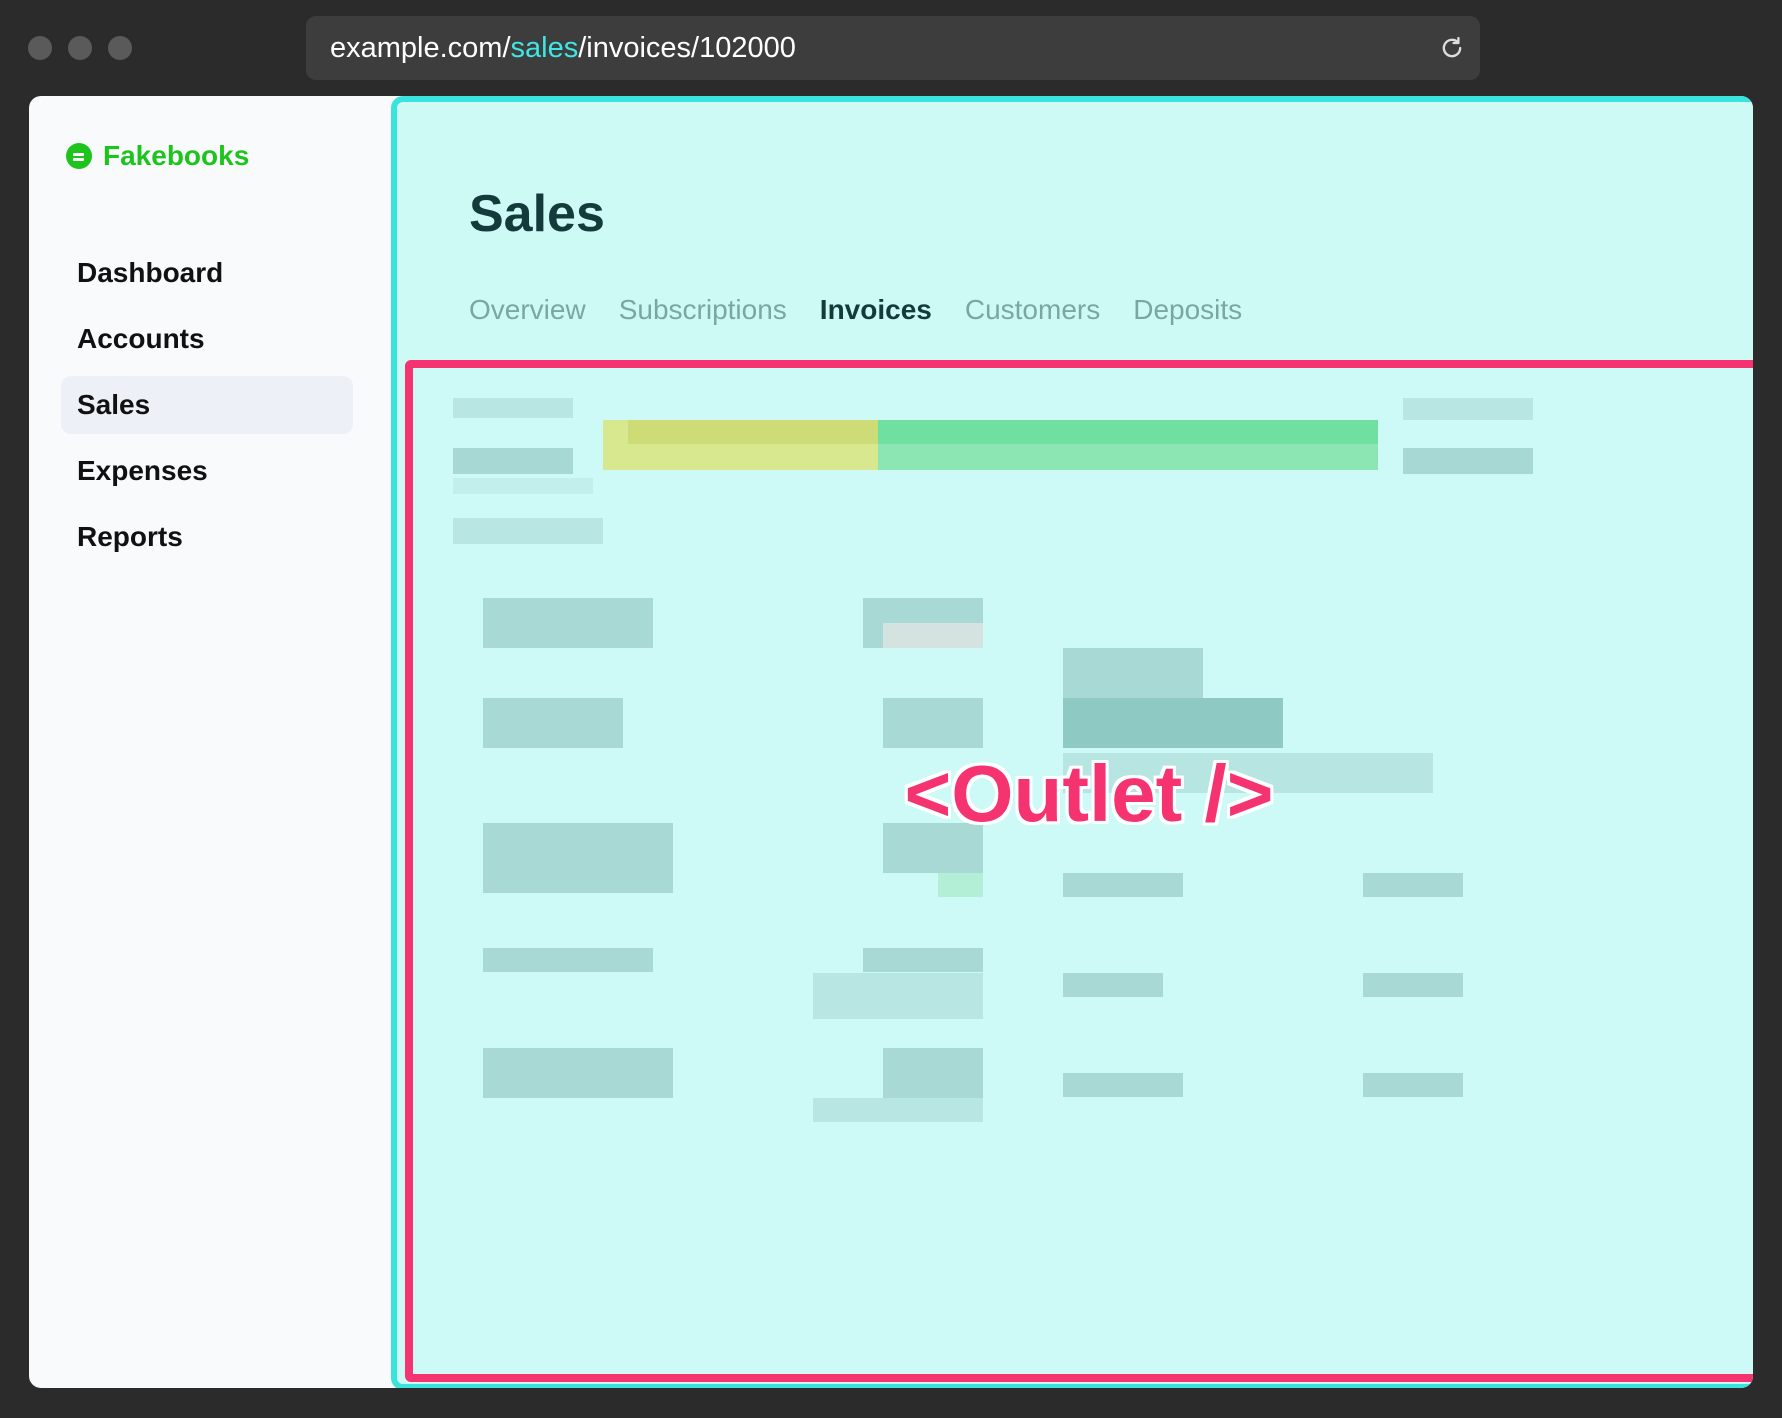 This screenshot has height=1418, width=1782. Describe the element at coordinates (1452, 48) in the screenshot. I see `reload-icon` at that location.